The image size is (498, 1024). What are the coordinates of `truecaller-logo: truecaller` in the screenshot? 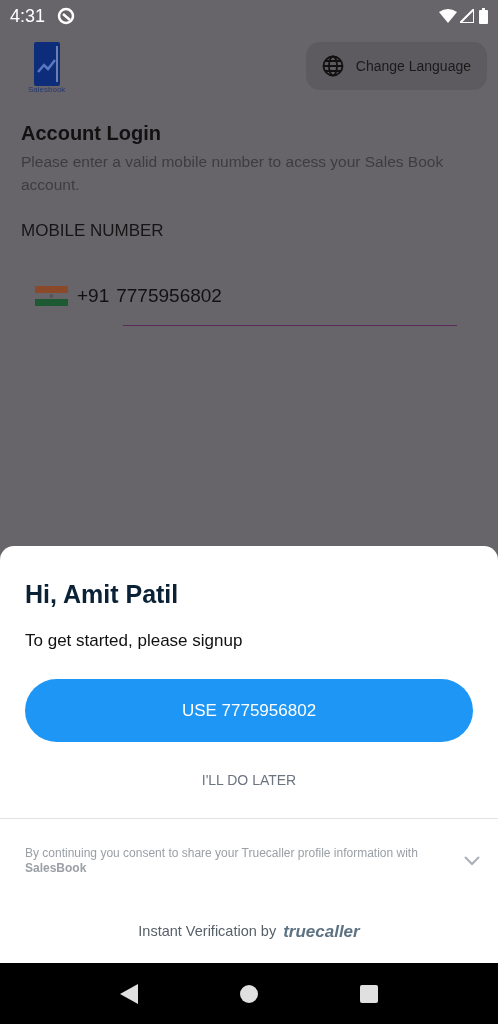 It's located at (321, 932).